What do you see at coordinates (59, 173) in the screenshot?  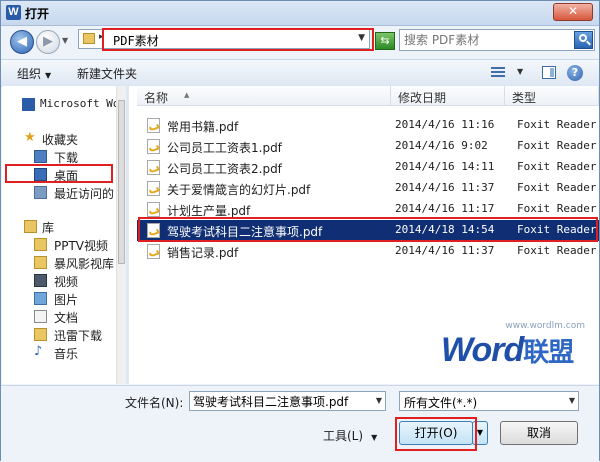 I see `highlight-annotation-desktop` at bounding box center [59, 173].